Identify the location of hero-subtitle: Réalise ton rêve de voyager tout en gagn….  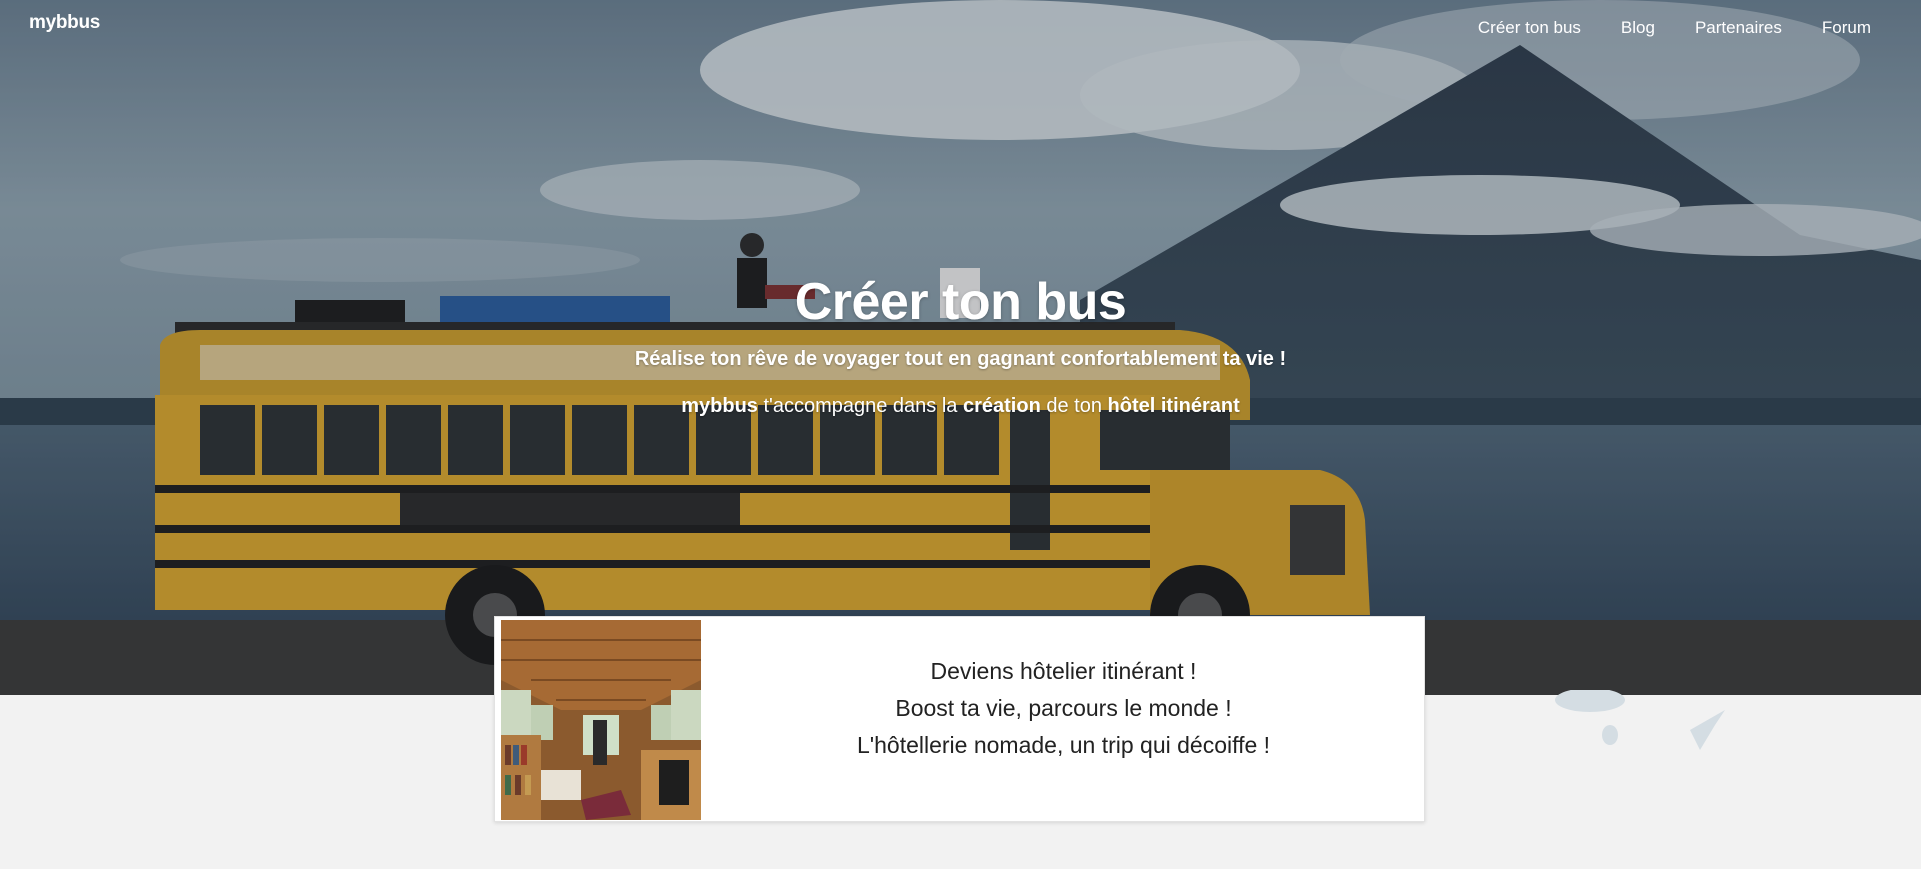
(960, 359).